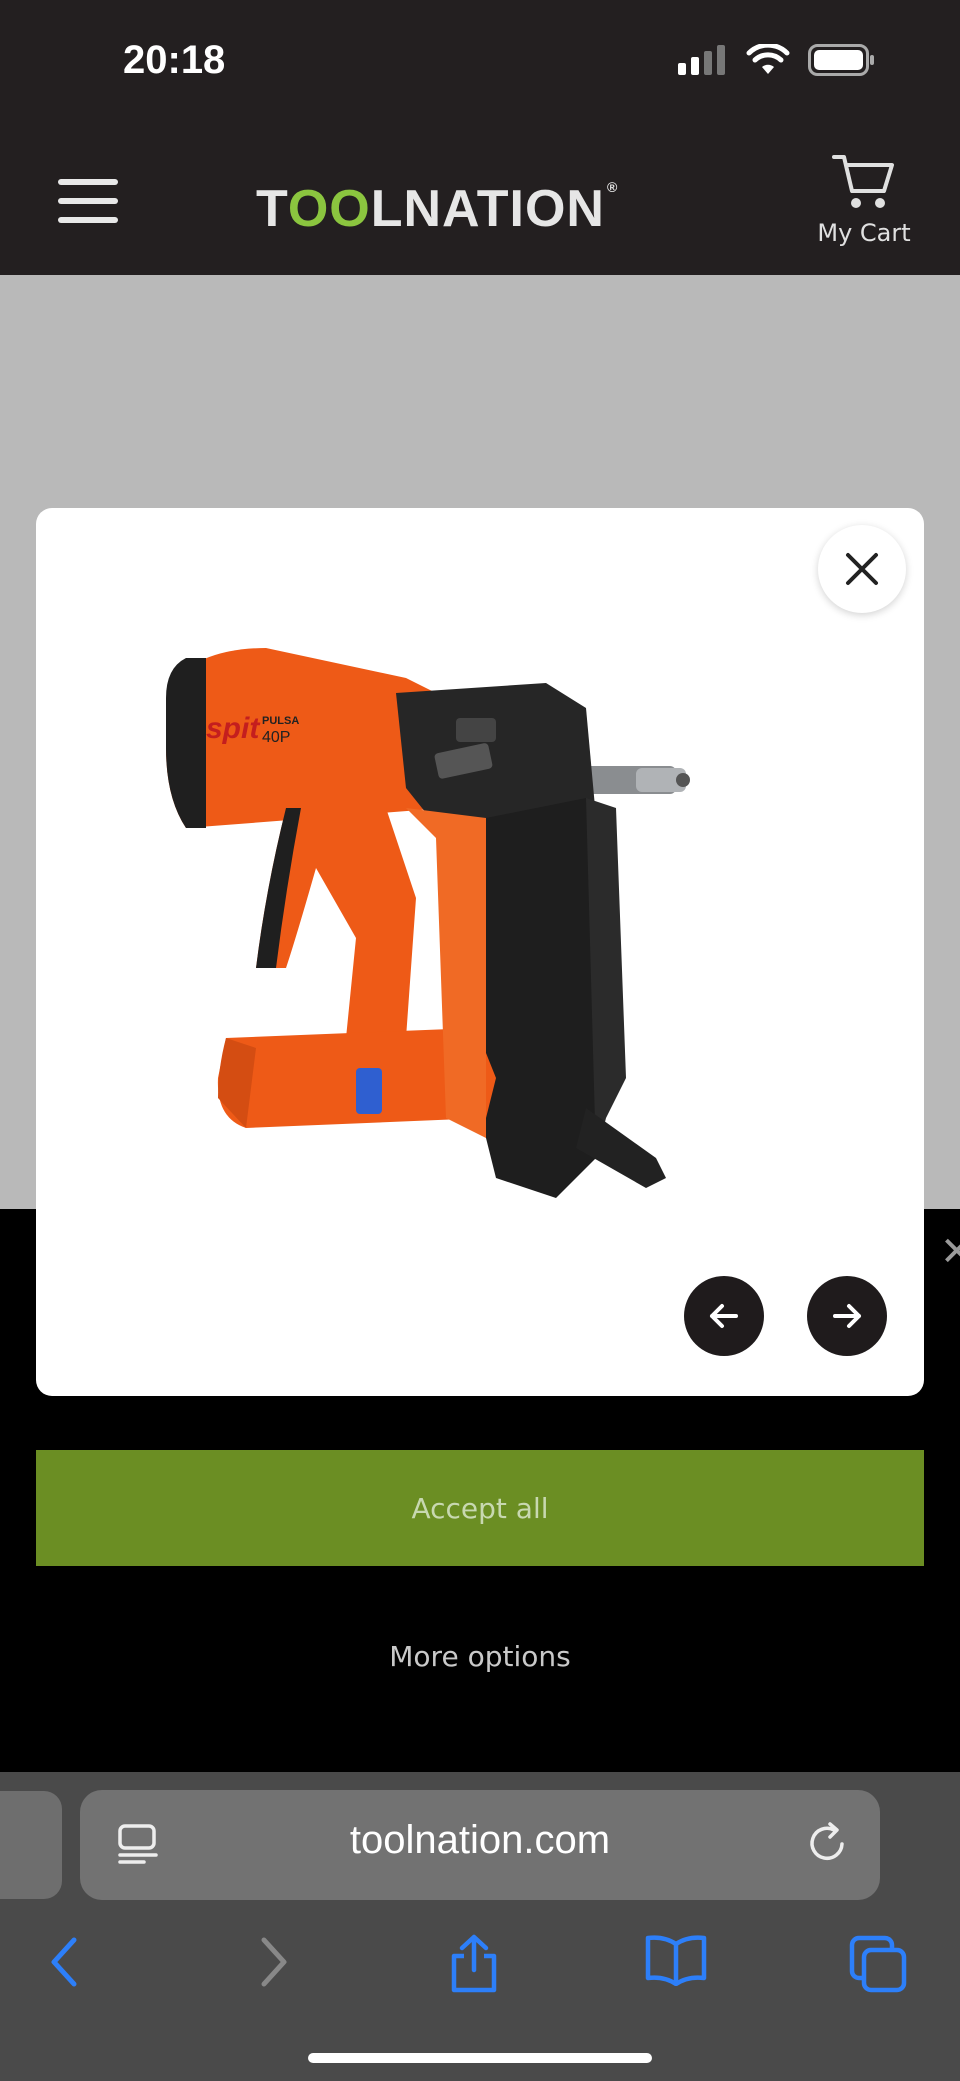  What do you see at coordinates (480, 1840) in the screenshot?
I see `url-text: toolnation.com` at bounding box center [480, 1840].